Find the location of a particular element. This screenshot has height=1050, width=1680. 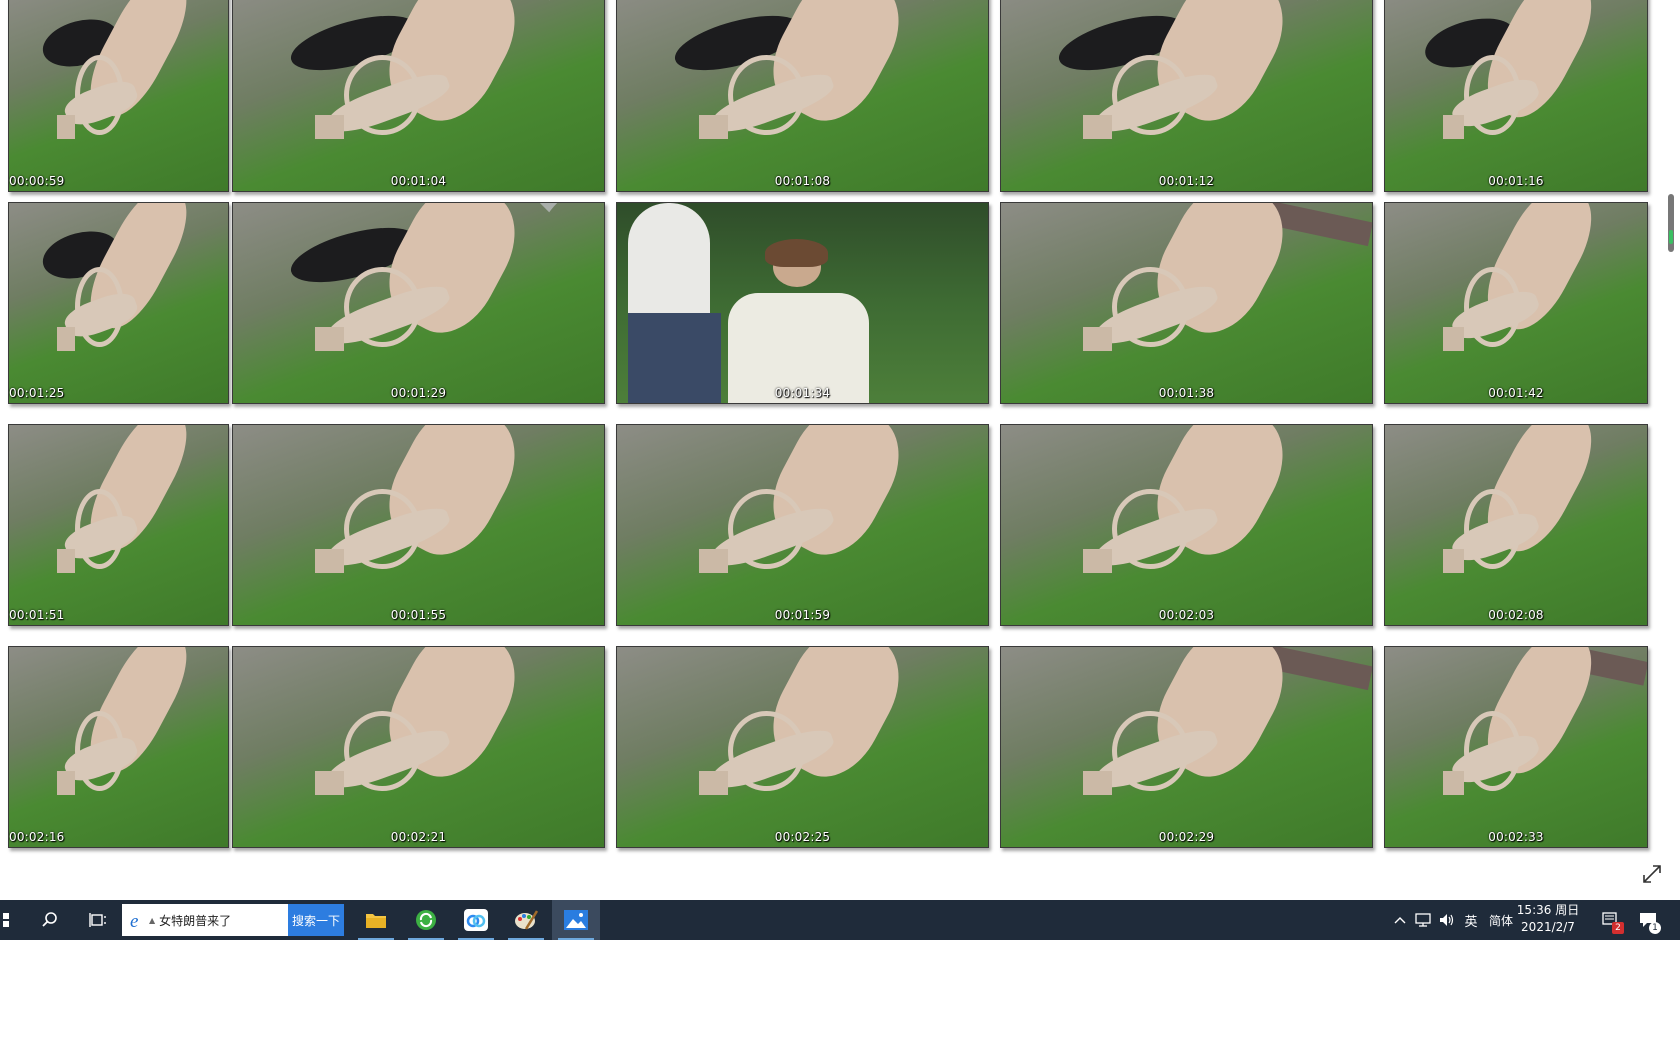

taskbar-file-explorer is located at coordinates (376, 920).